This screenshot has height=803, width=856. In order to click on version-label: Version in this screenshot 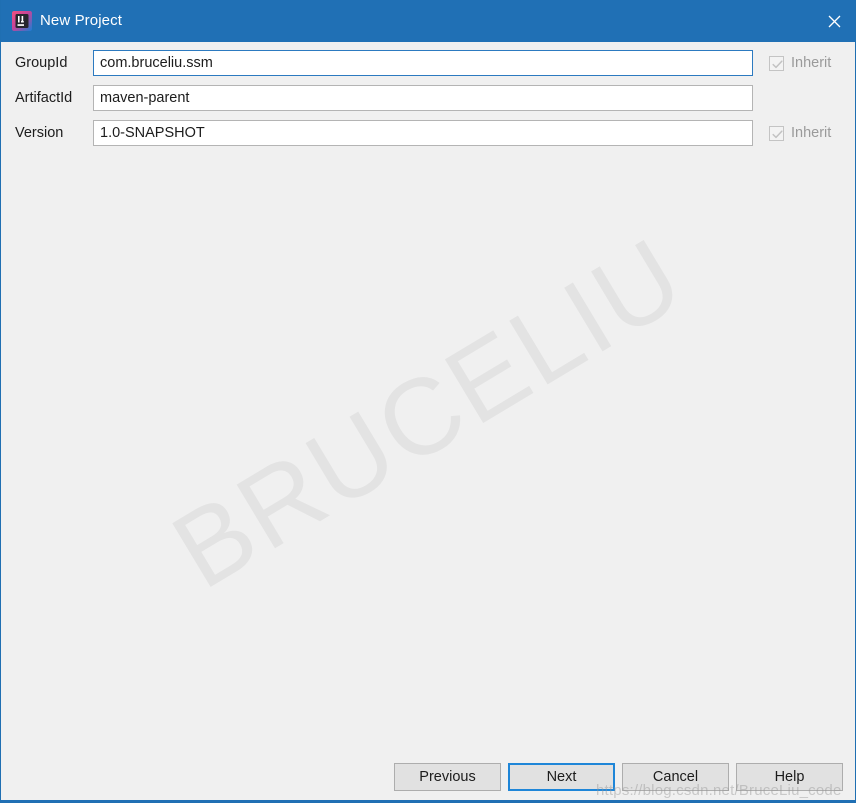, I will do `click(39, 133)`.